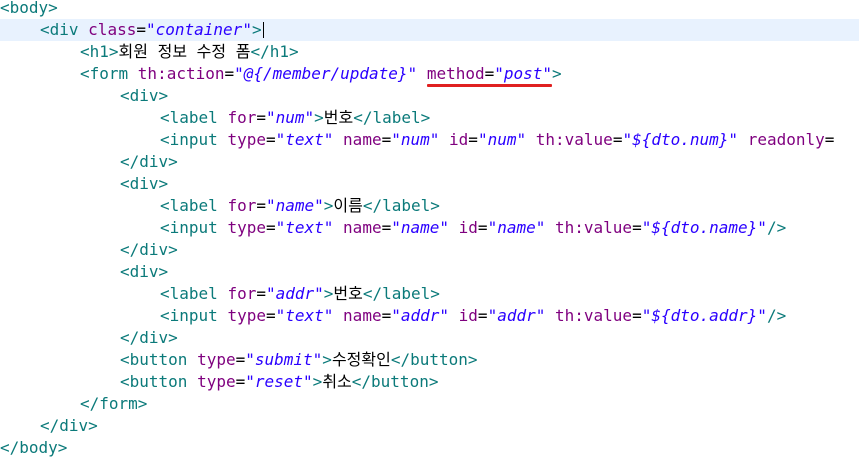 The height and width of the screenshot is (459, 859). I want to click on code-text-token: 취소, so click(337, 381).